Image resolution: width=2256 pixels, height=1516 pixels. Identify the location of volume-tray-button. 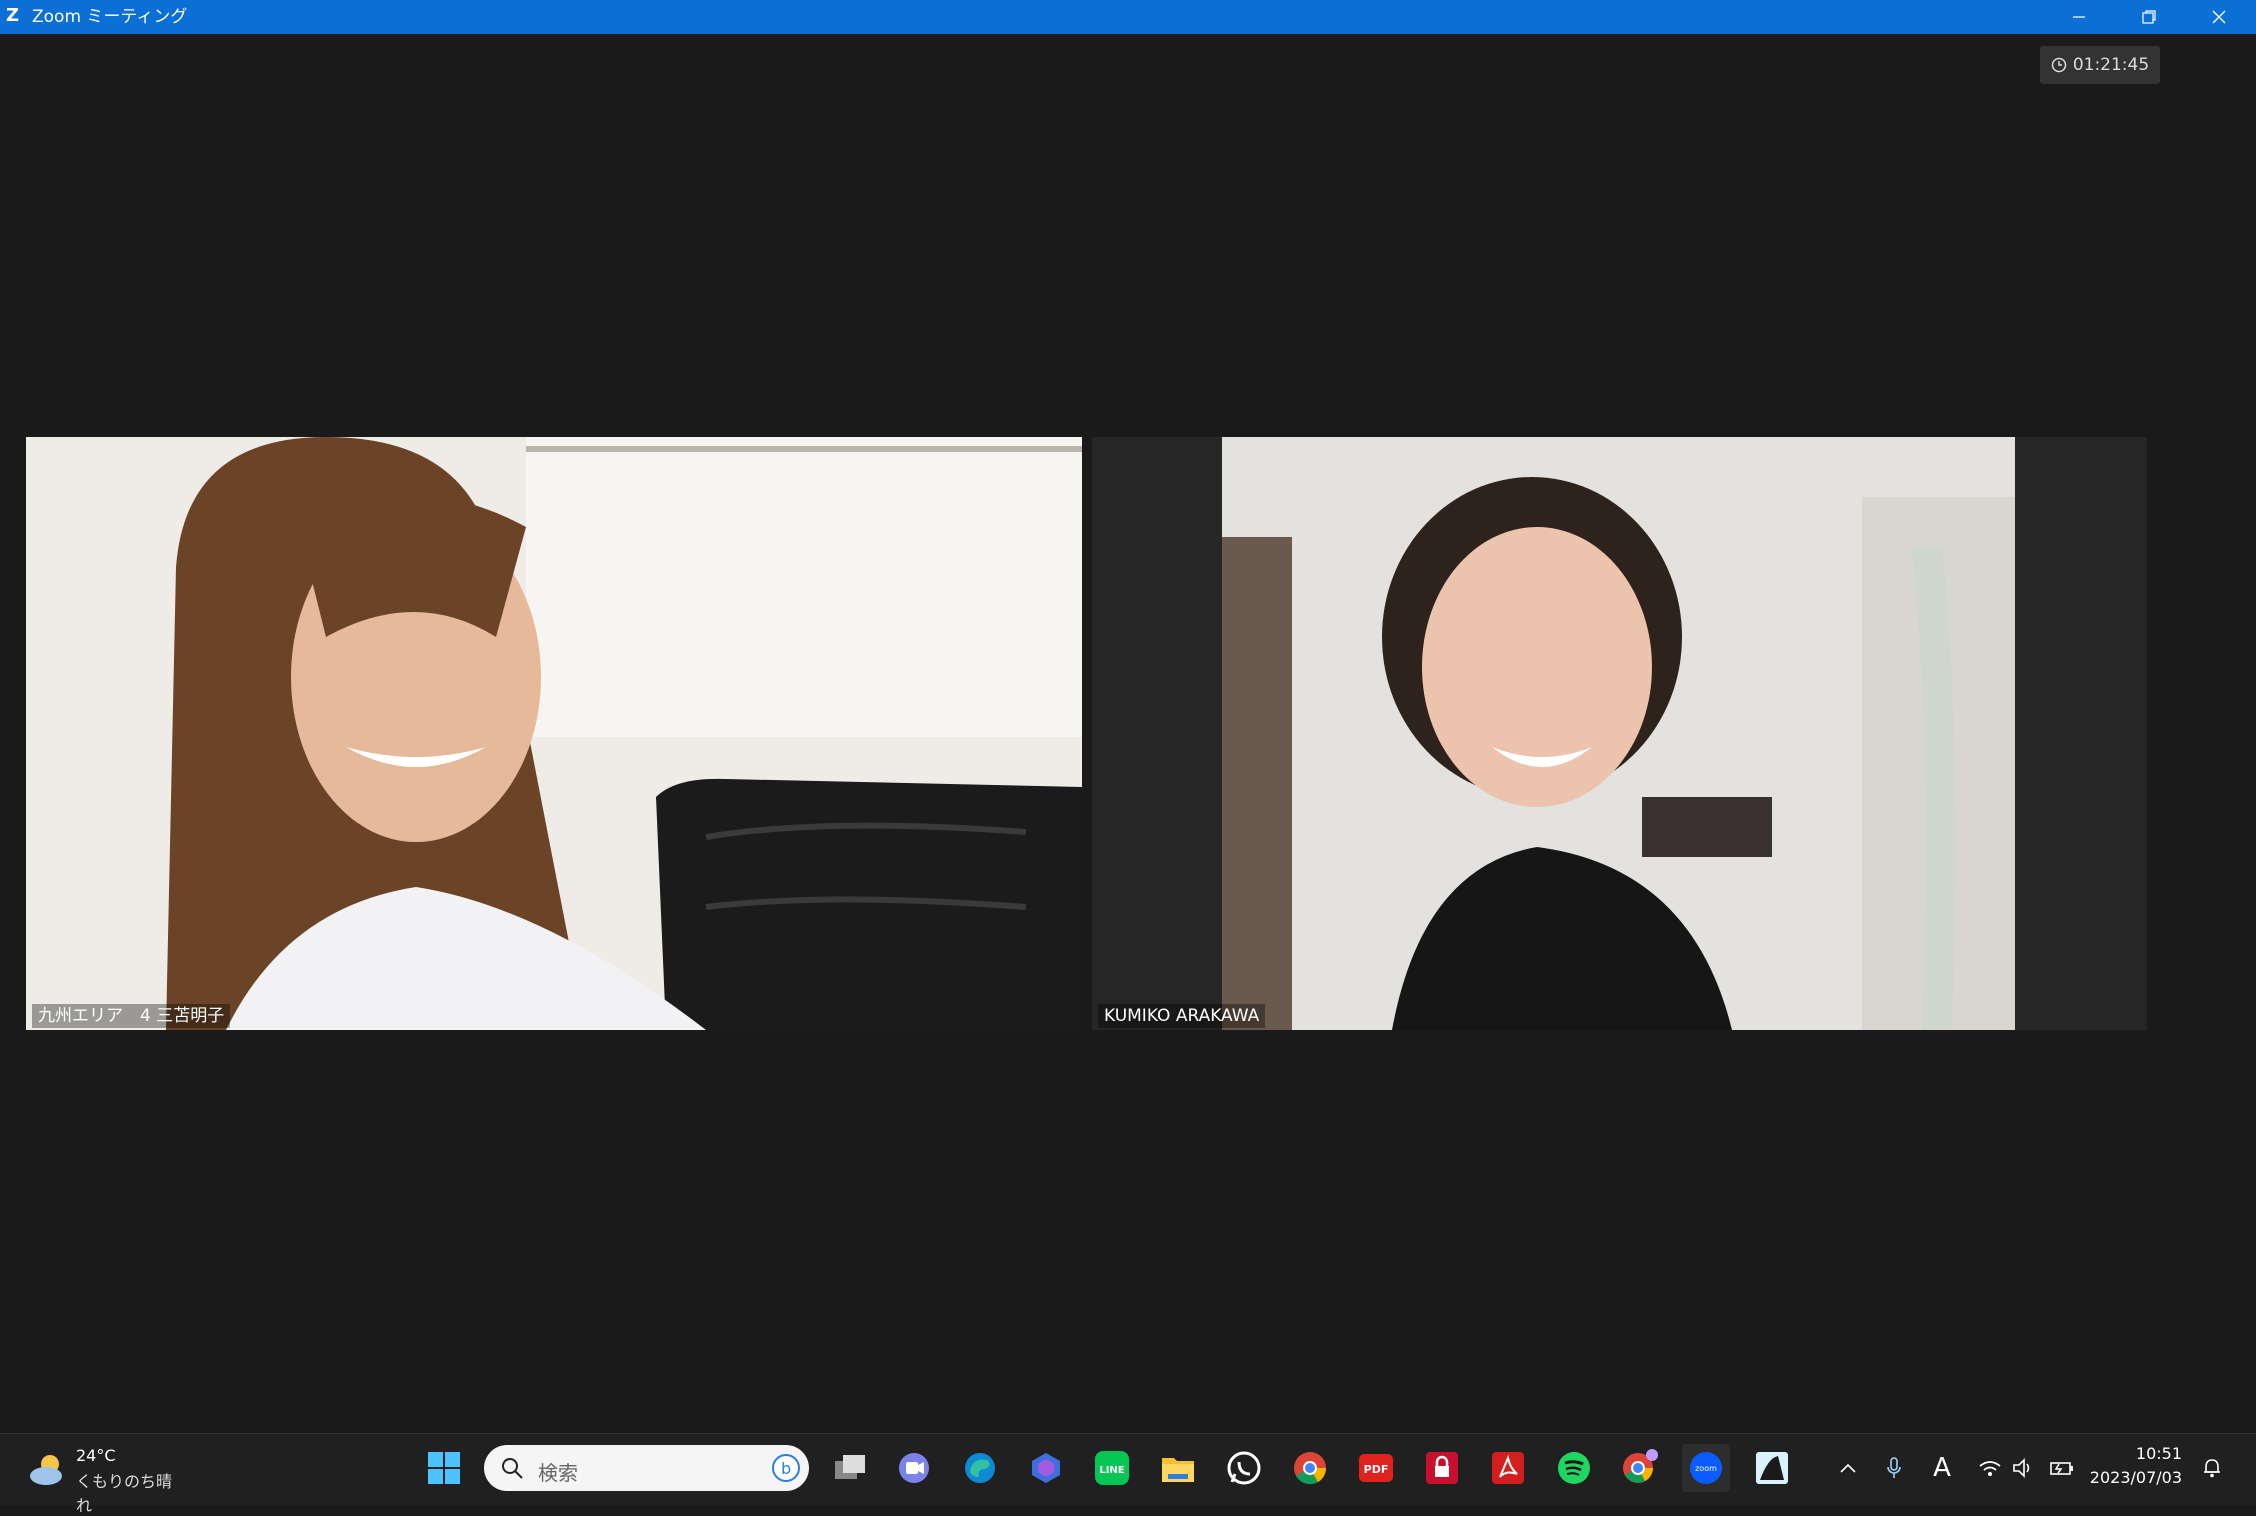
(2024, 1468).